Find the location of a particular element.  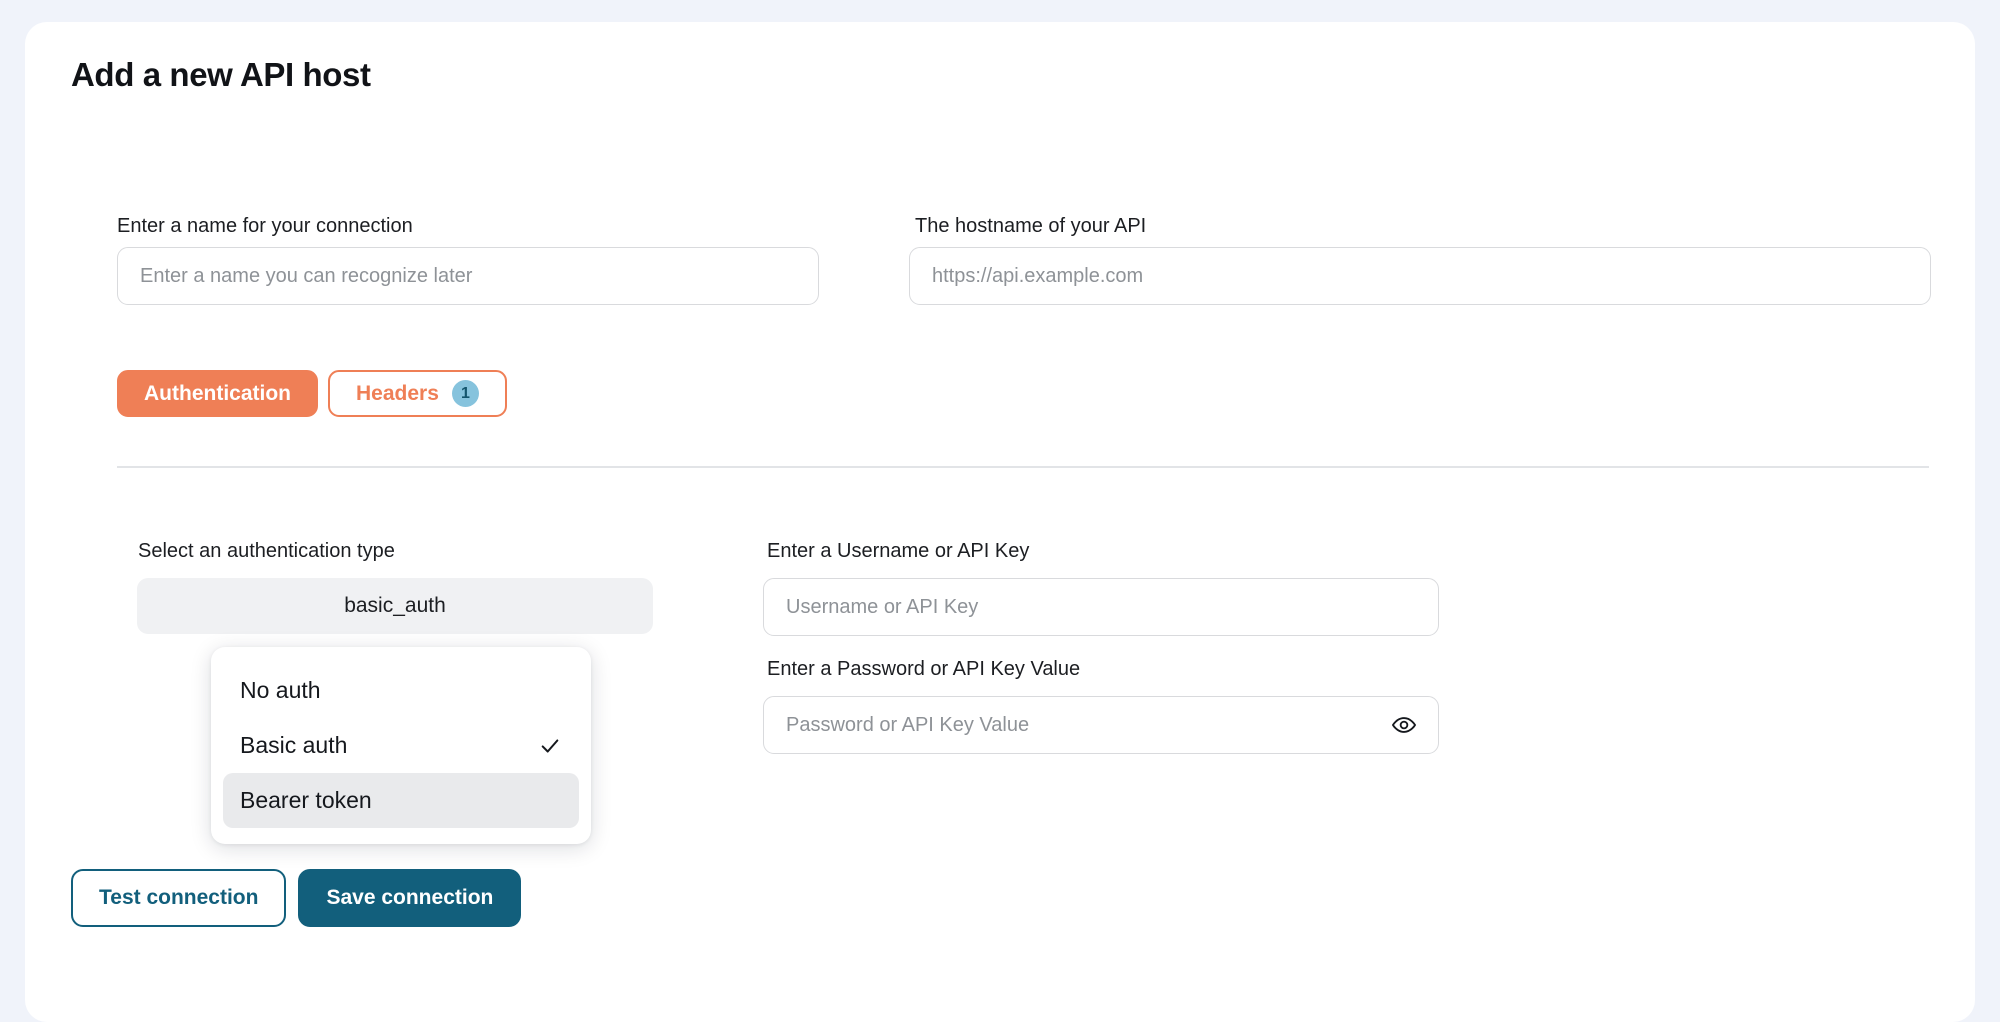

username-input is located at coordinates (1101, 607).